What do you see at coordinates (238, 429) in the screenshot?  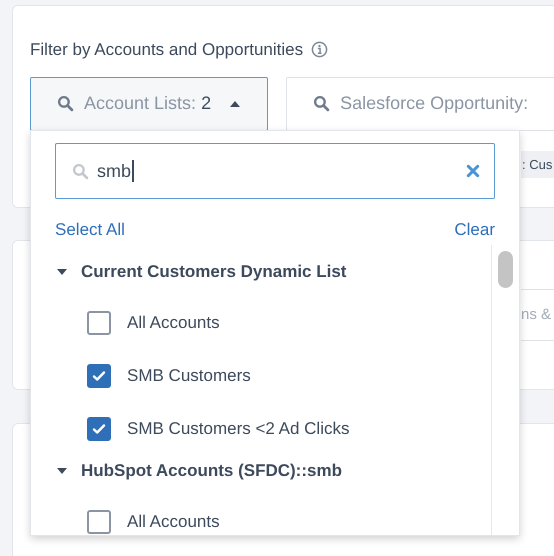 I see `option-label: SMB Customers <2 Ad Clicks` at bounding box center [238, 429].